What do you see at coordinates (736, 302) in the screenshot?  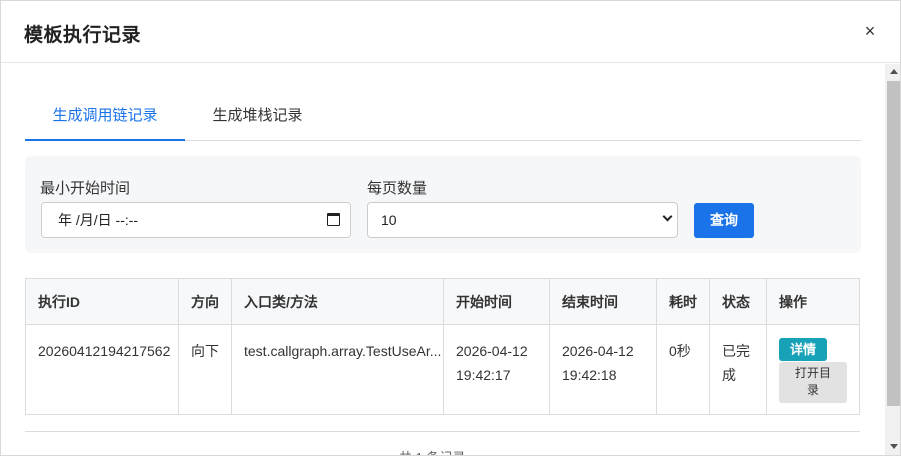 I see `col-header-status: 状态` at bounding box center [736, 302].